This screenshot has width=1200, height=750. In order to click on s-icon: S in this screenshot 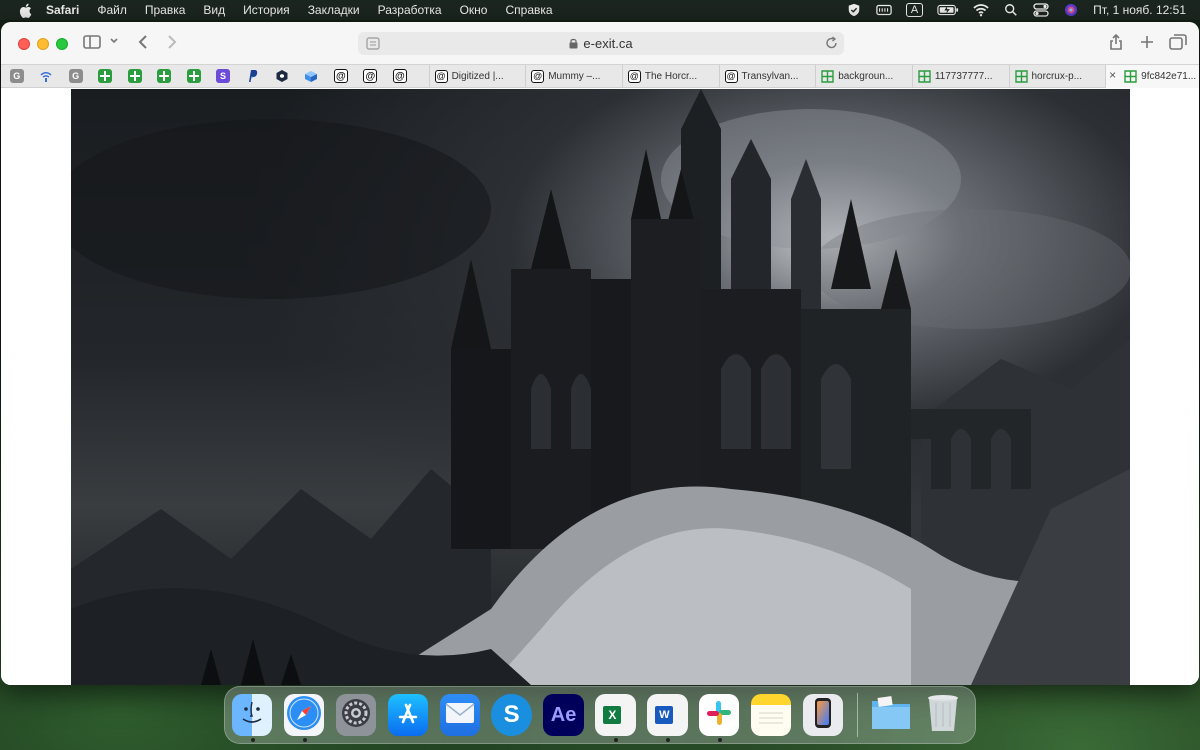, I will do `click(223, 76)`.